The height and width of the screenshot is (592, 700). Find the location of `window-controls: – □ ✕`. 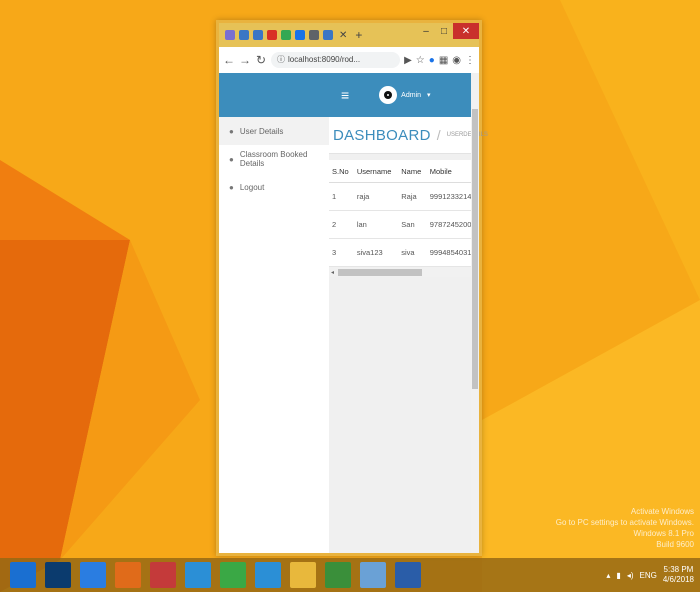

window-controls: – □ ✕ is located at coordinates (448, 32).